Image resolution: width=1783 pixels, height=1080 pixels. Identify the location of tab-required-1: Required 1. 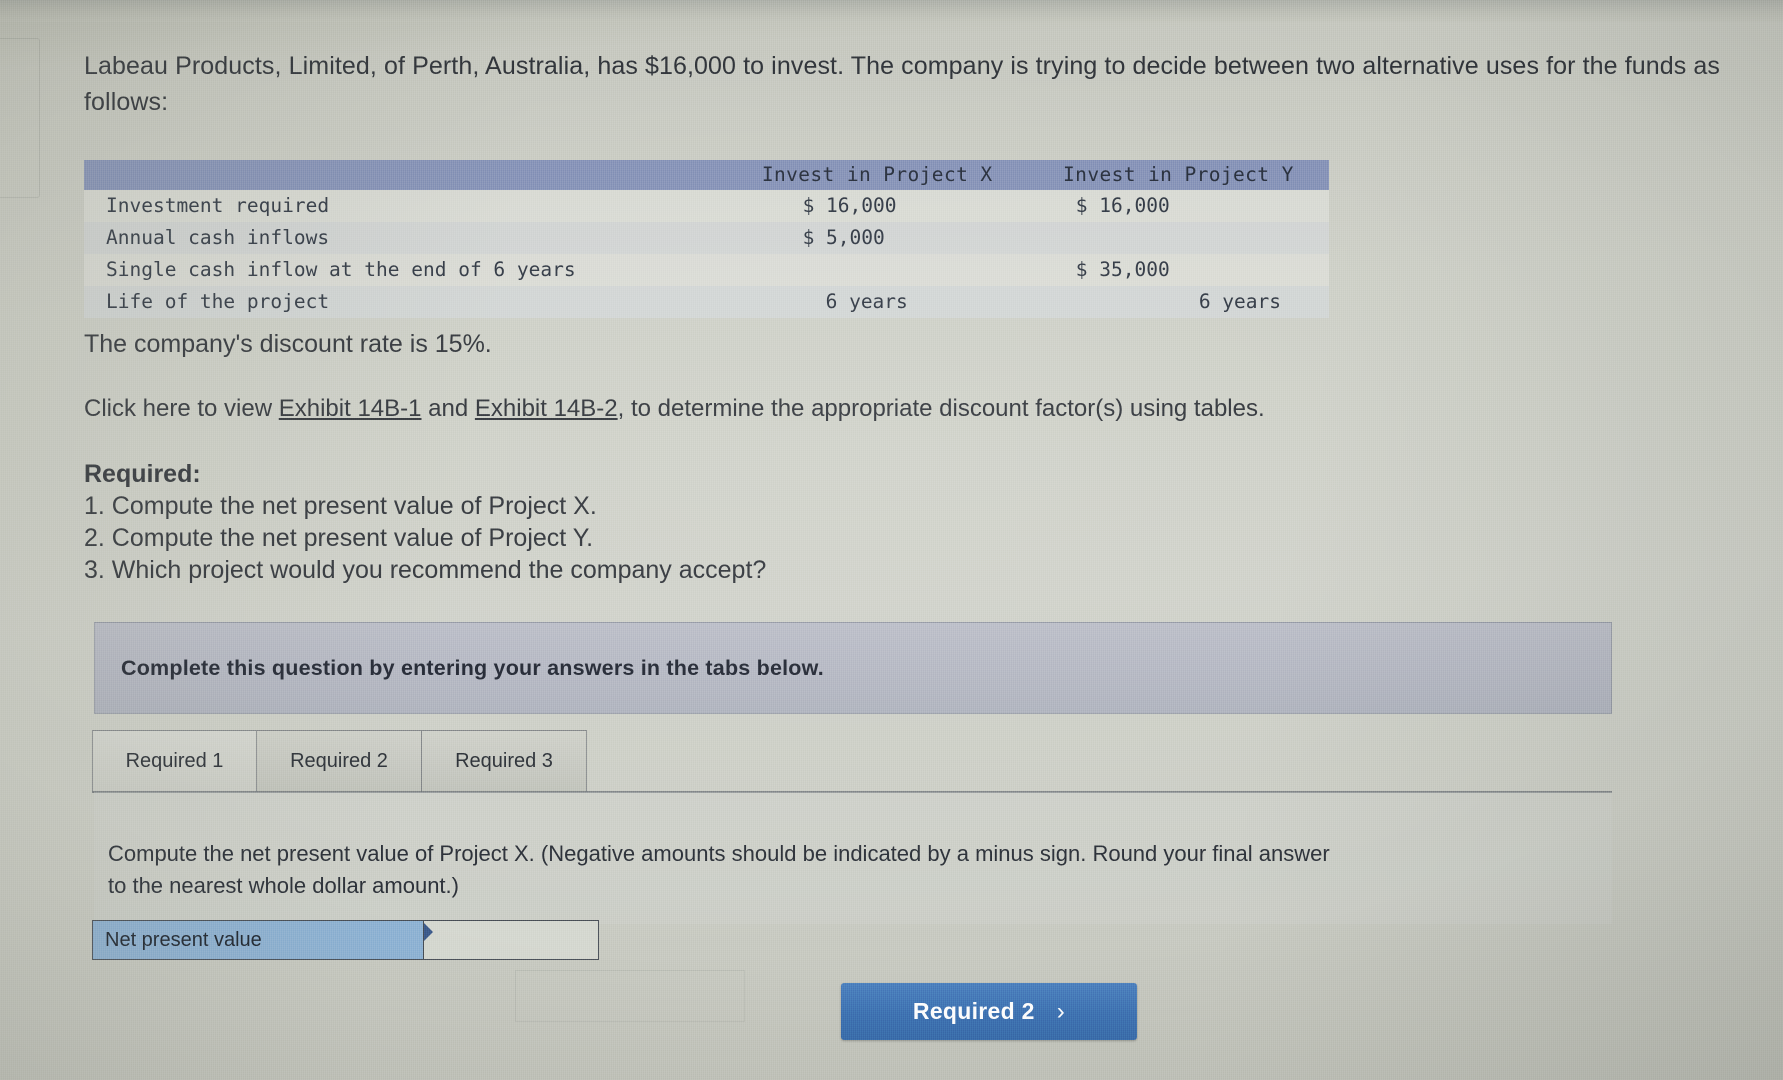
(174, 761).